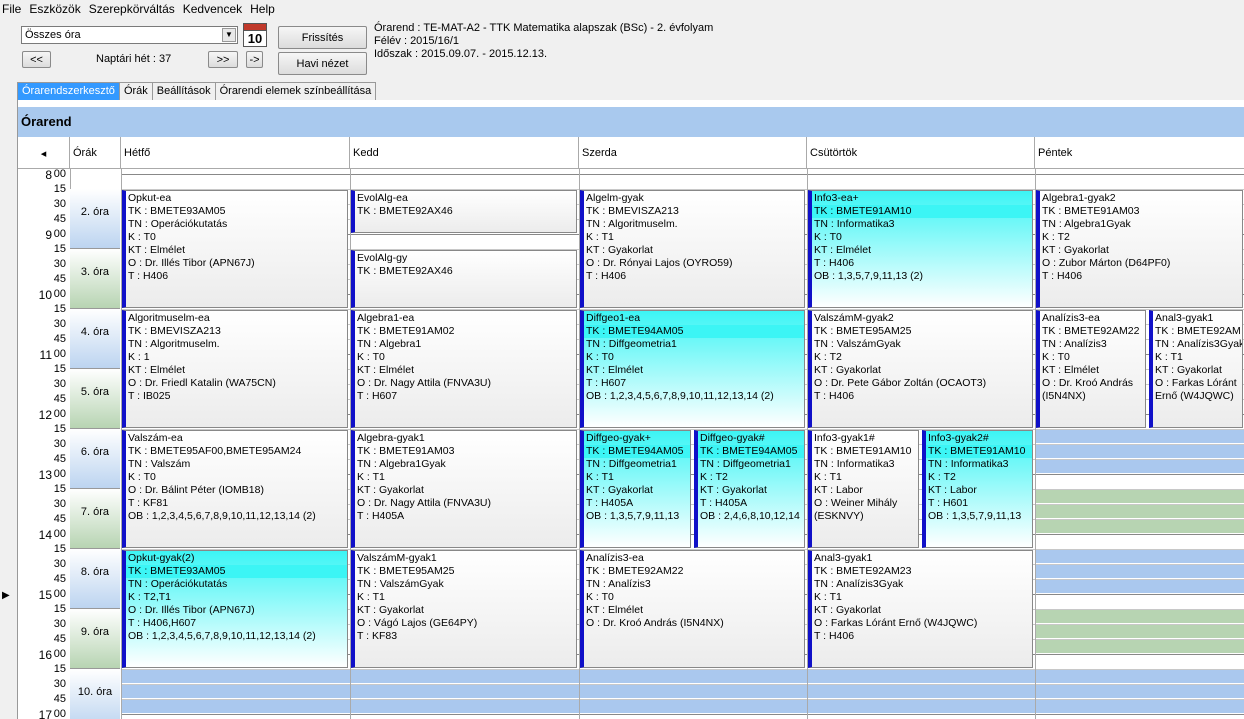  I want to click on event-title: Info3-gyak1#, so click(844, 438).